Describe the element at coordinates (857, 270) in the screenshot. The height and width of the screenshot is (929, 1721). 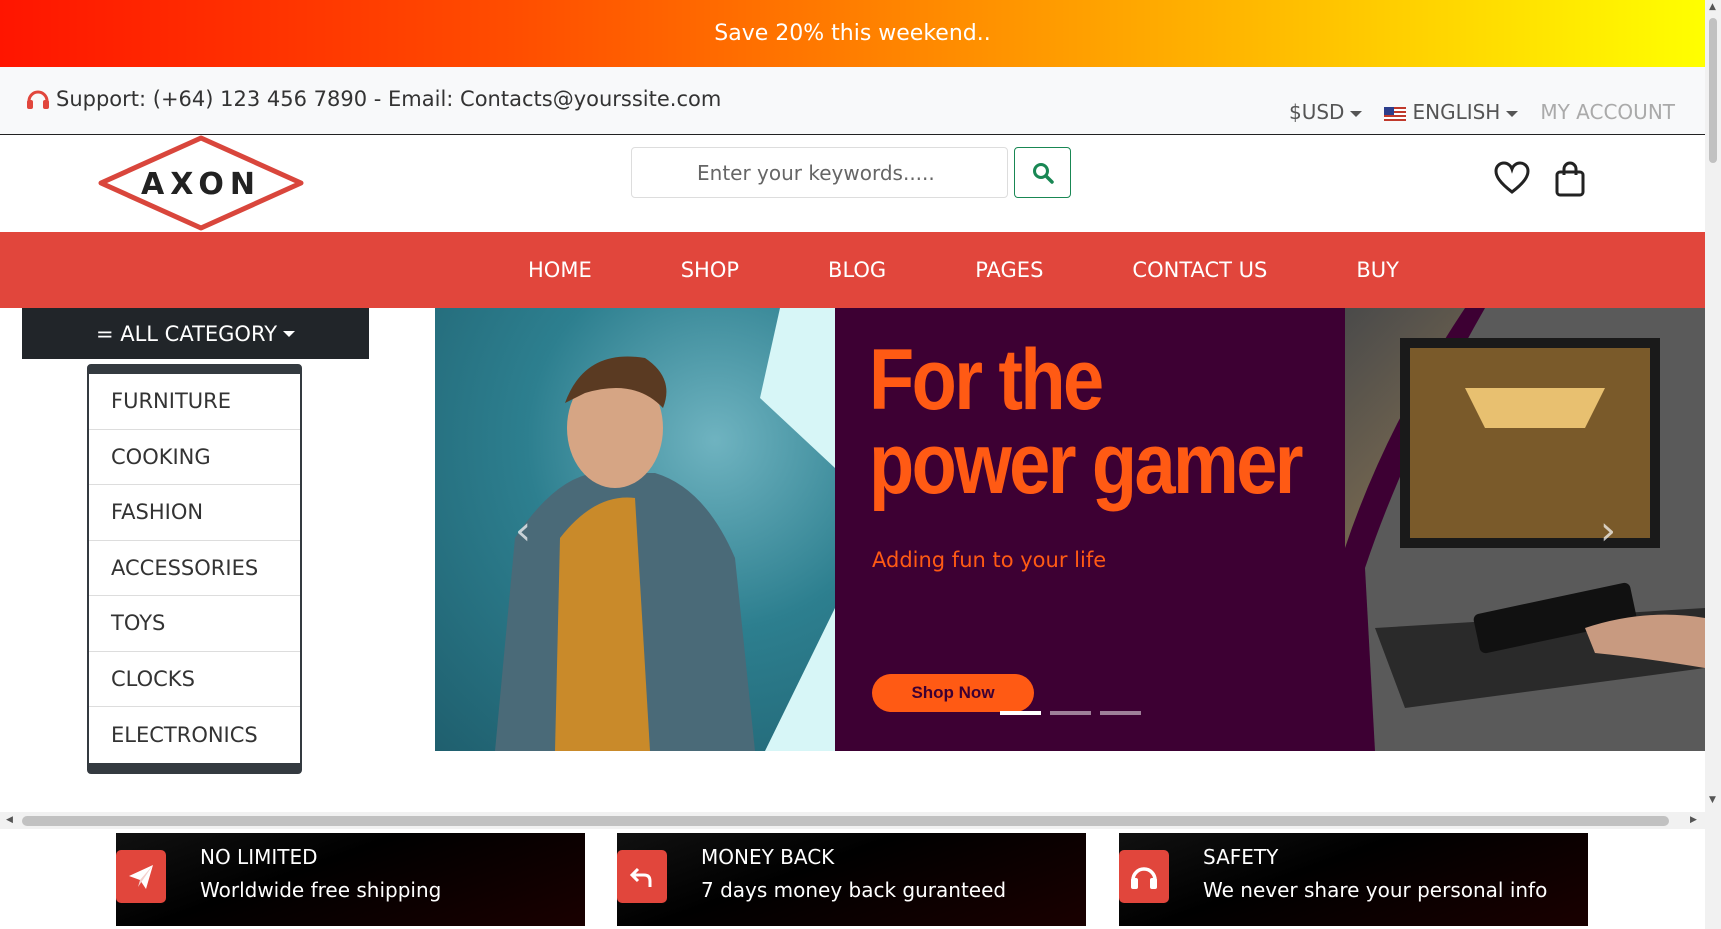
I see `nav-item-blog: BLOG` at that location.